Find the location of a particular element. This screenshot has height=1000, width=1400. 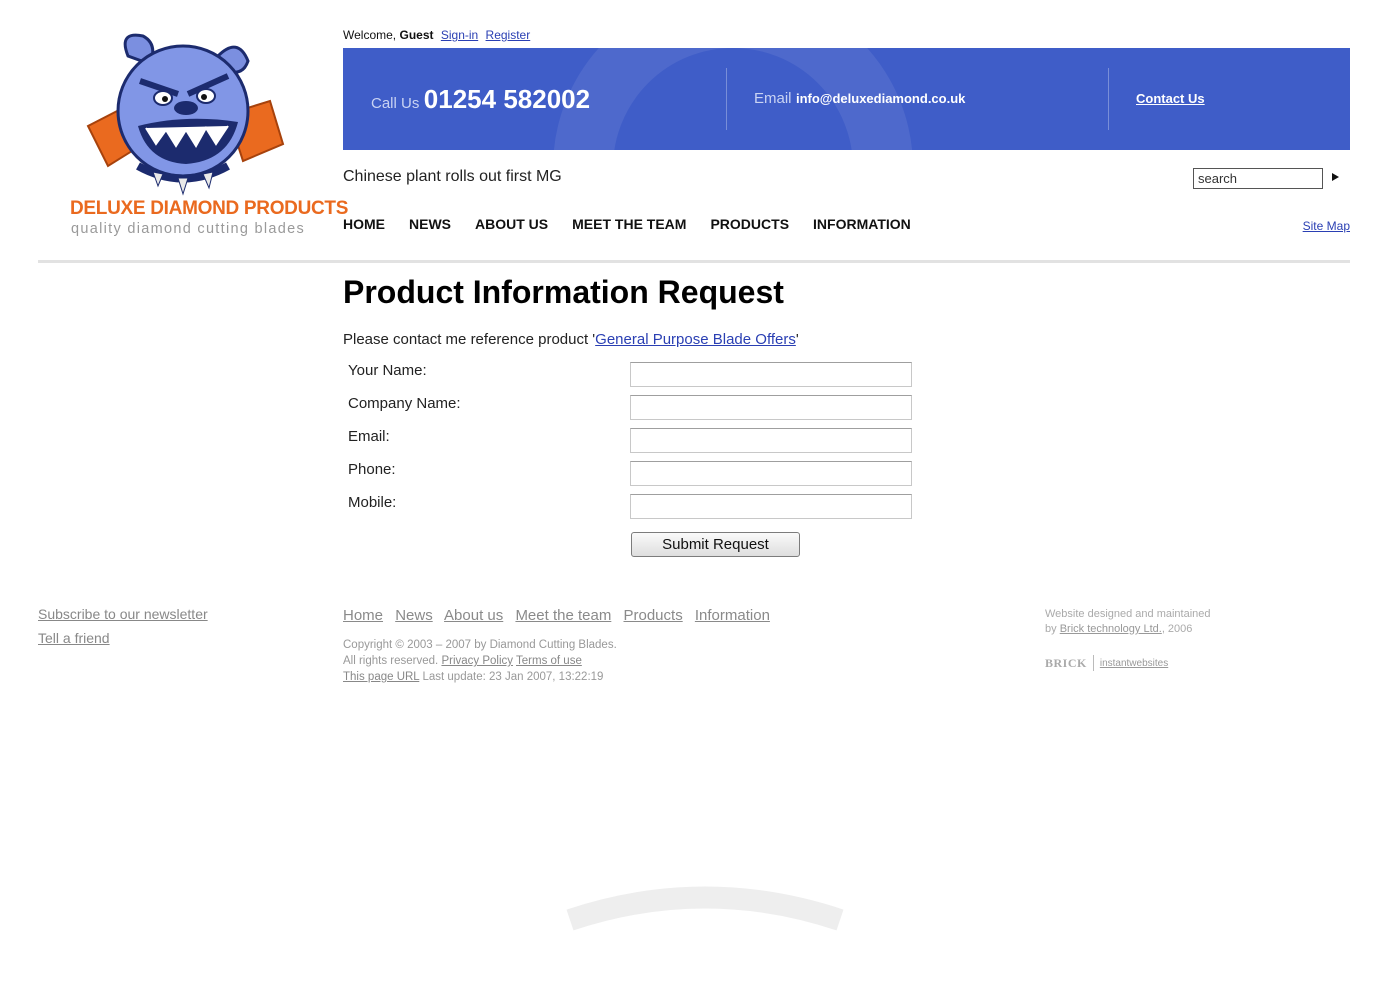

name-label: Your Name: is located at coordinates (387, 370).